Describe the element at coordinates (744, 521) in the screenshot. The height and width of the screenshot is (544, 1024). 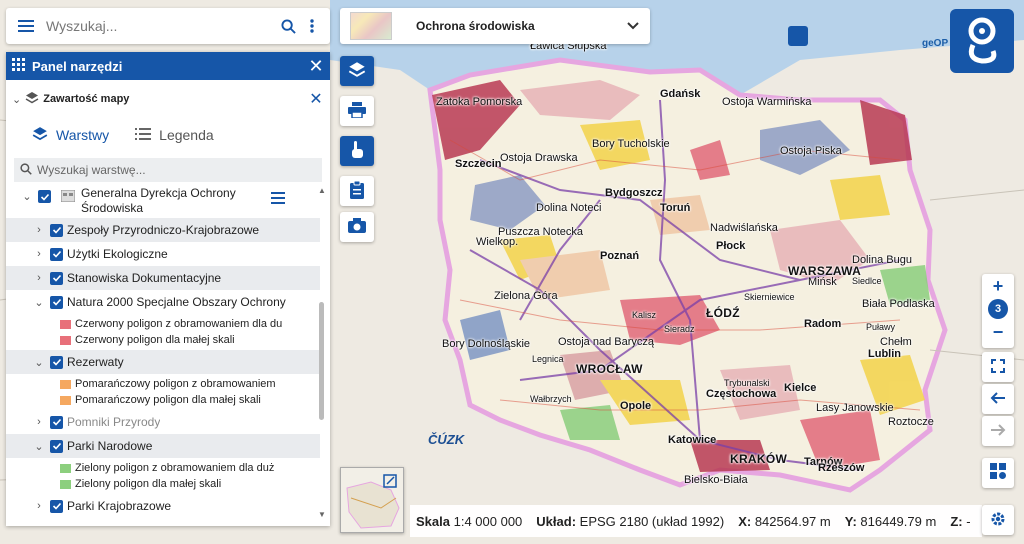
I see `x-label: X:` at that location.